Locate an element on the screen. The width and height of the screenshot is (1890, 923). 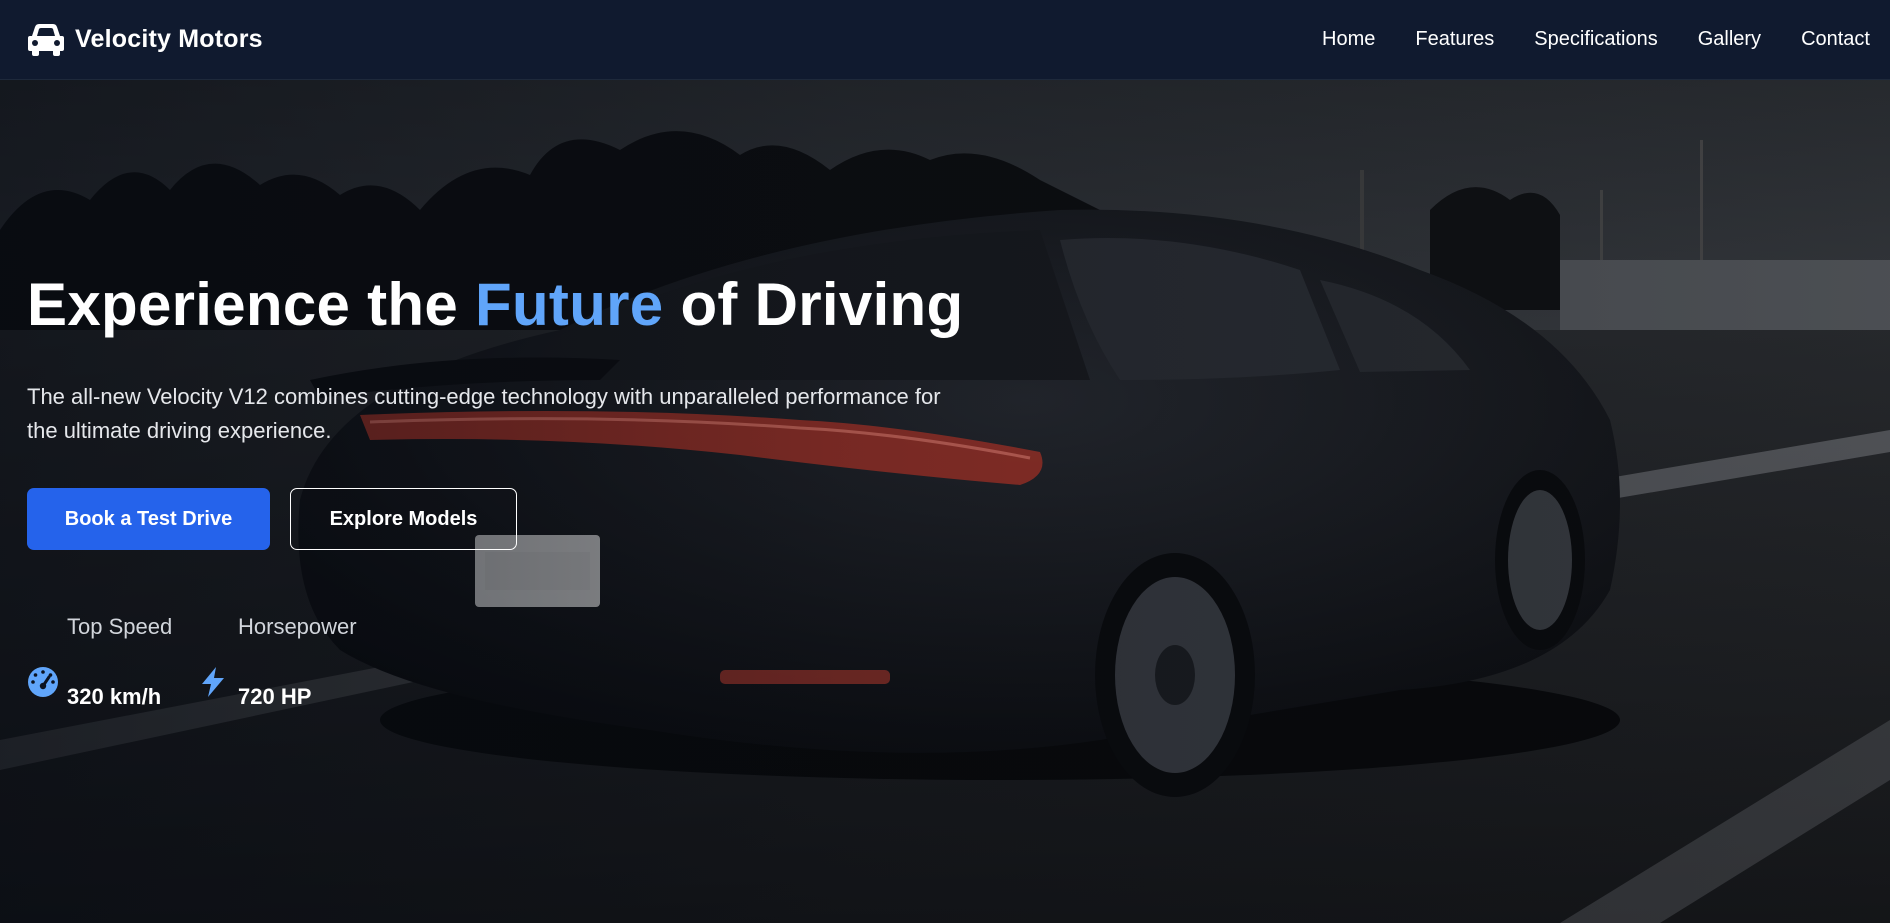
nav-item-home: Home is located at coordinates (1348, 39).